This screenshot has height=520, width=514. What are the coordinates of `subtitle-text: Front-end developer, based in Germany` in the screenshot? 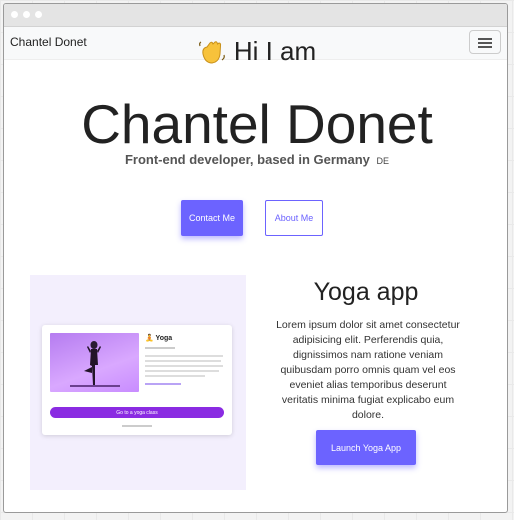 It's located at (247, 159).